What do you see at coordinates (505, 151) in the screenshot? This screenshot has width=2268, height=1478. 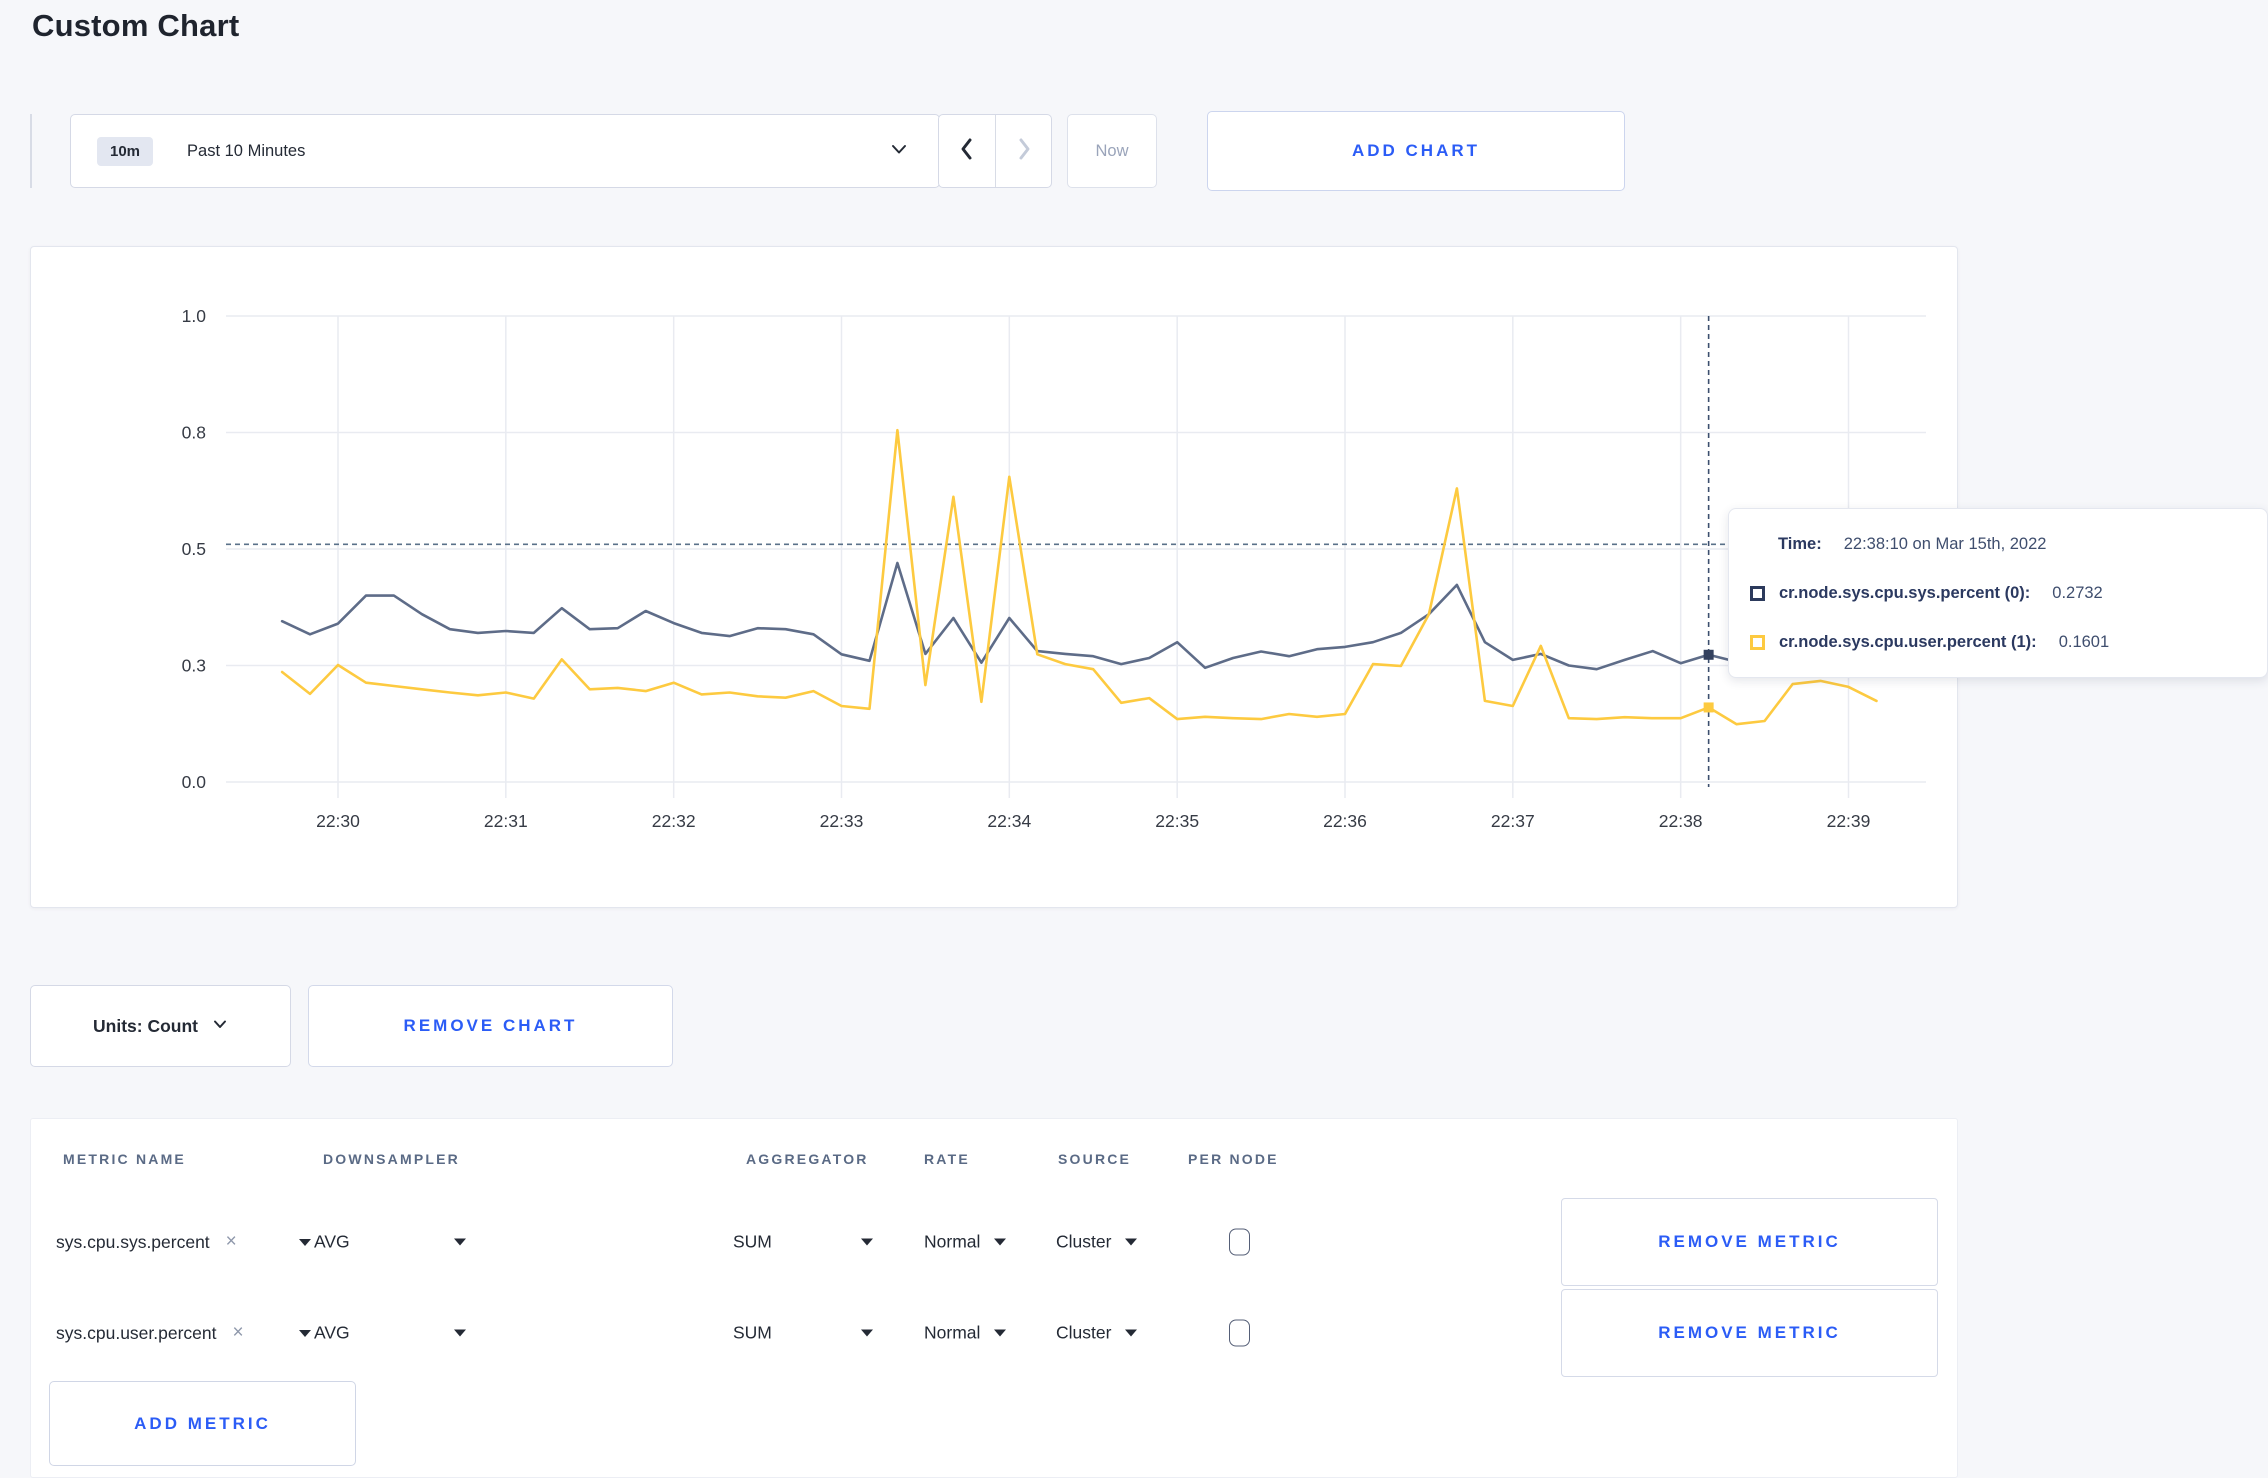 I see `time-range-select: 10m Past 10 Minutes` at bounding box center [505, 151].